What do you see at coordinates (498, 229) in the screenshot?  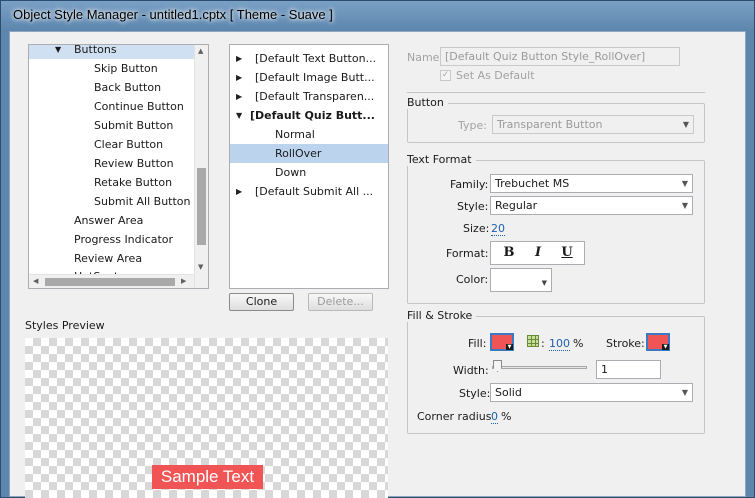 I see `size-value: 20` at bounding box center [498, 229].